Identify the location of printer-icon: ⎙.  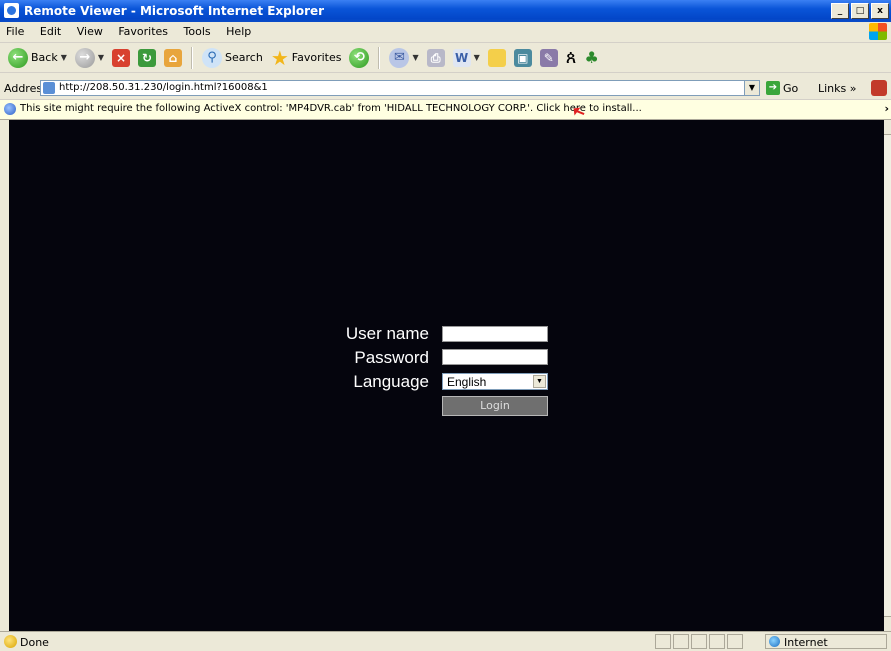
(435, 57).